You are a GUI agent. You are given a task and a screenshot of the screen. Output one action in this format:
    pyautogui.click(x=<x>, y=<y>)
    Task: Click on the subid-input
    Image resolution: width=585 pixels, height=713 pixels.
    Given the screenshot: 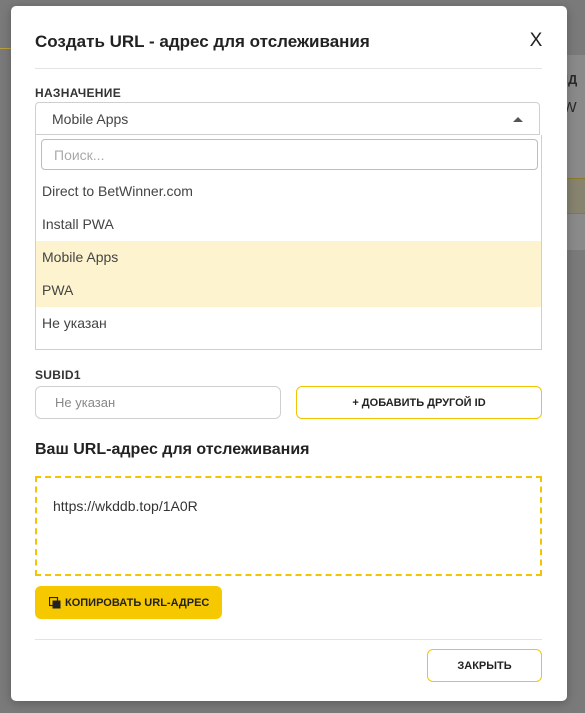 What is the action you would take?
    pyautogui.click(x=158, y=402)
    